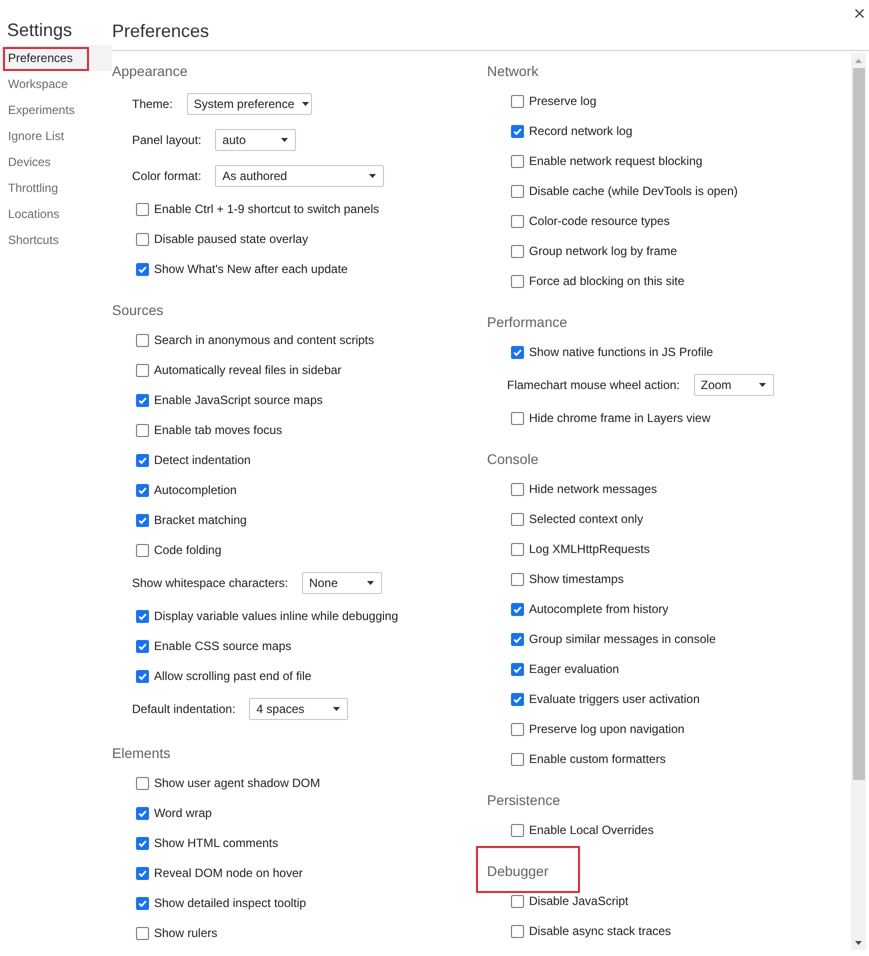 The image size is (869, 956). Describe the element at coordinates (228, 873) in the screenshot. I see `setting-label: Reveal DOM node on hover` at that location.